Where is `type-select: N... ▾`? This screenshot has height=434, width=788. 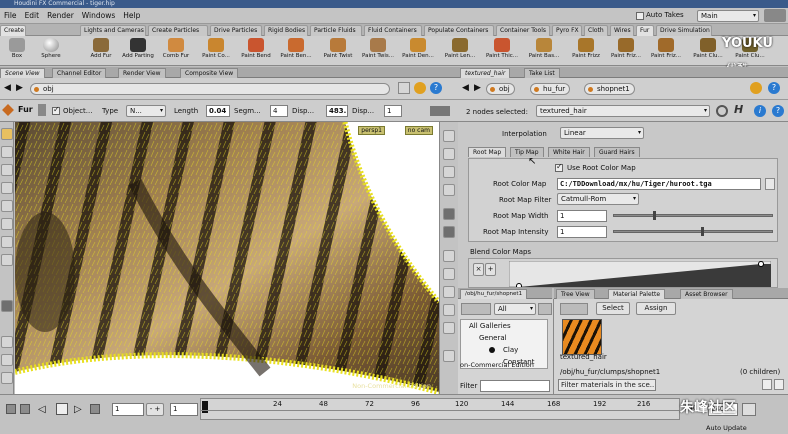 type-select: N... ▾ is located at coordinates (146, 111).